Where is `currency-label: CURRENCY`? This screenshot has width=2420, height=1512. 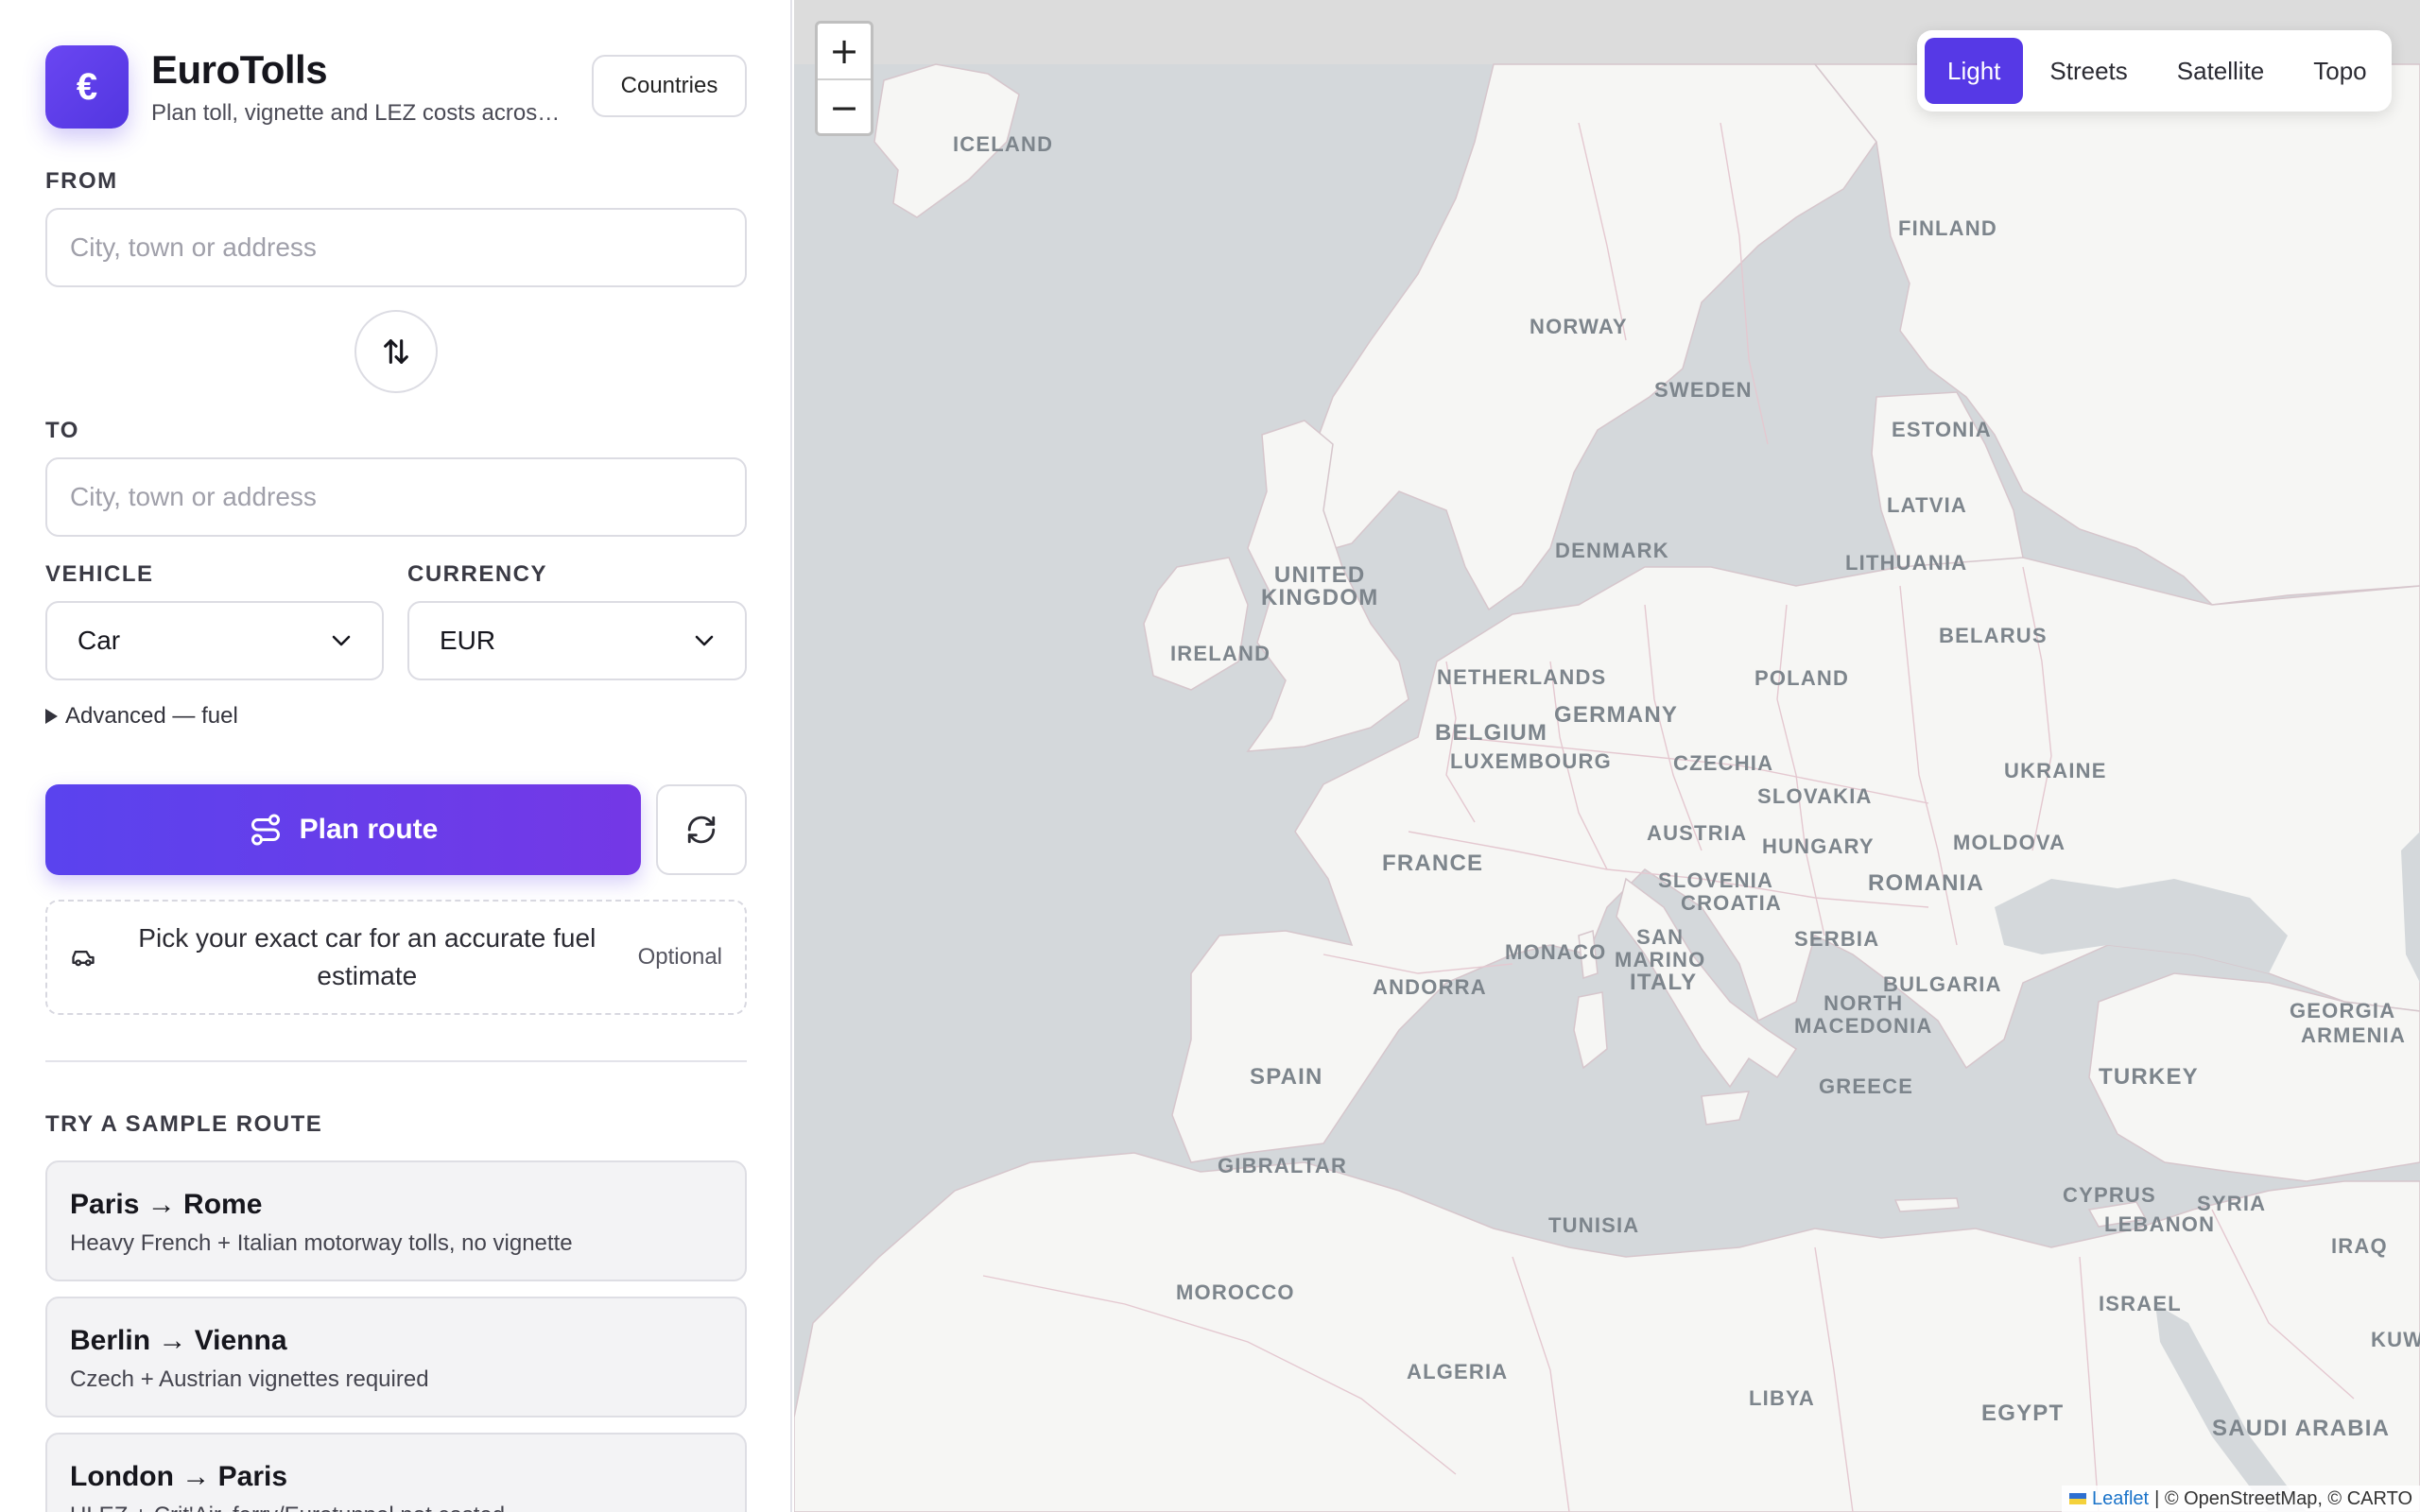
currency-label: CURRENCY is located at coordinates (478, 574).